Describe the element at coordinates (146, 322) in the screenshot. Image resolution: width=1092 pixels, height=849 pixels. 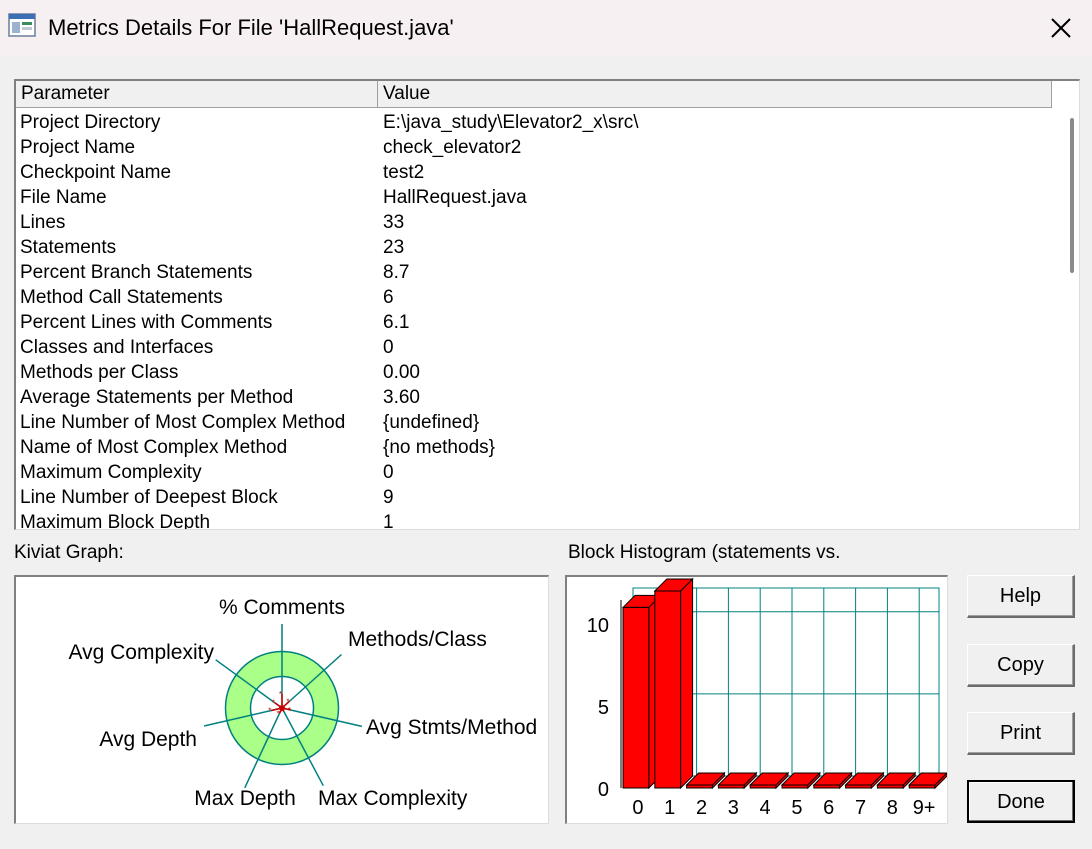
I see `parameter-cell: Percent Lines with Comments` at that location.